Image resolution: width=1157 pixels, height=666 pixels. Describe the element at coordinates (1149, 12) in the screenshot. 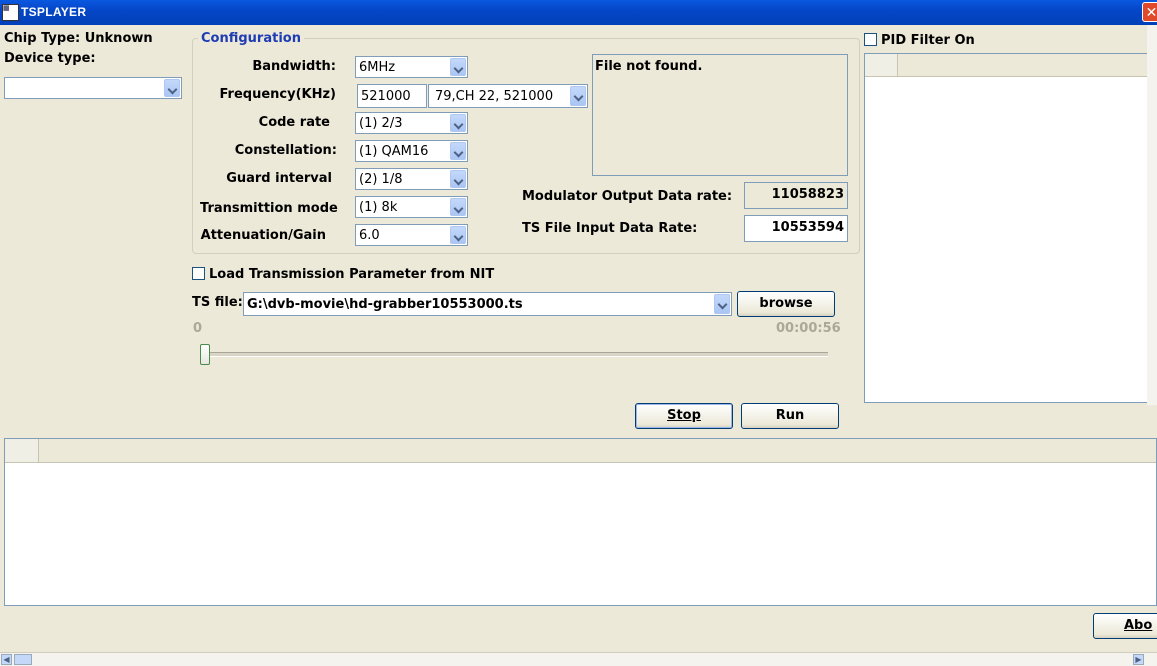

I see `close-button: ✕` at that location.